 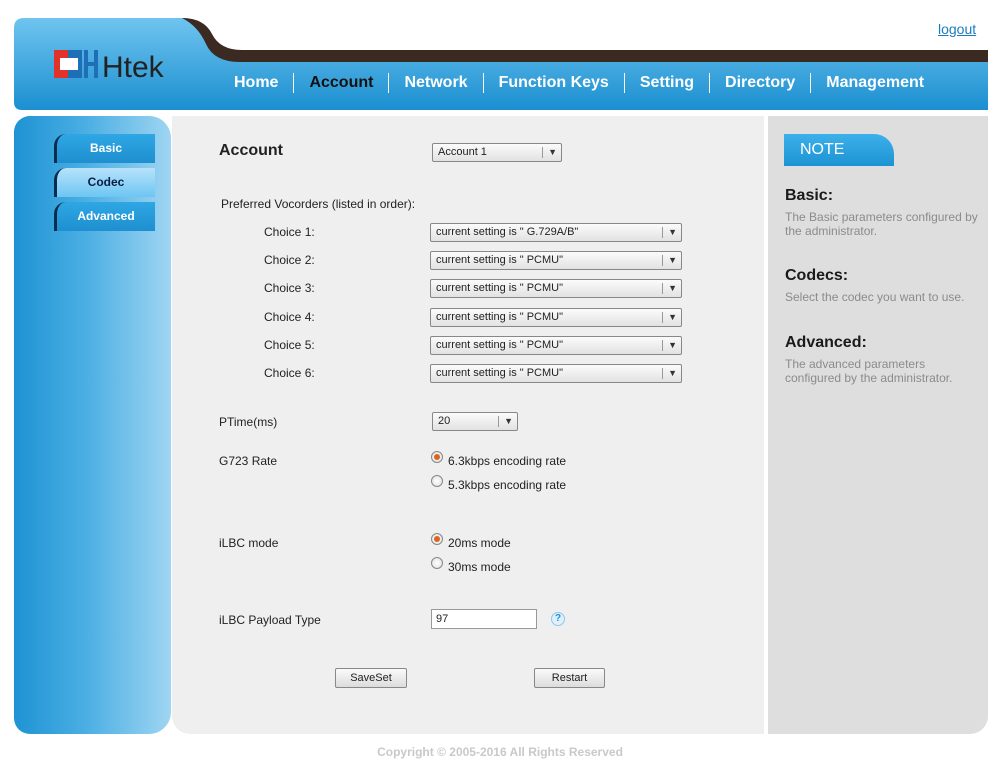 I want to click on sidebar: Basic Codec Advanced, so click(x=92, y=425).